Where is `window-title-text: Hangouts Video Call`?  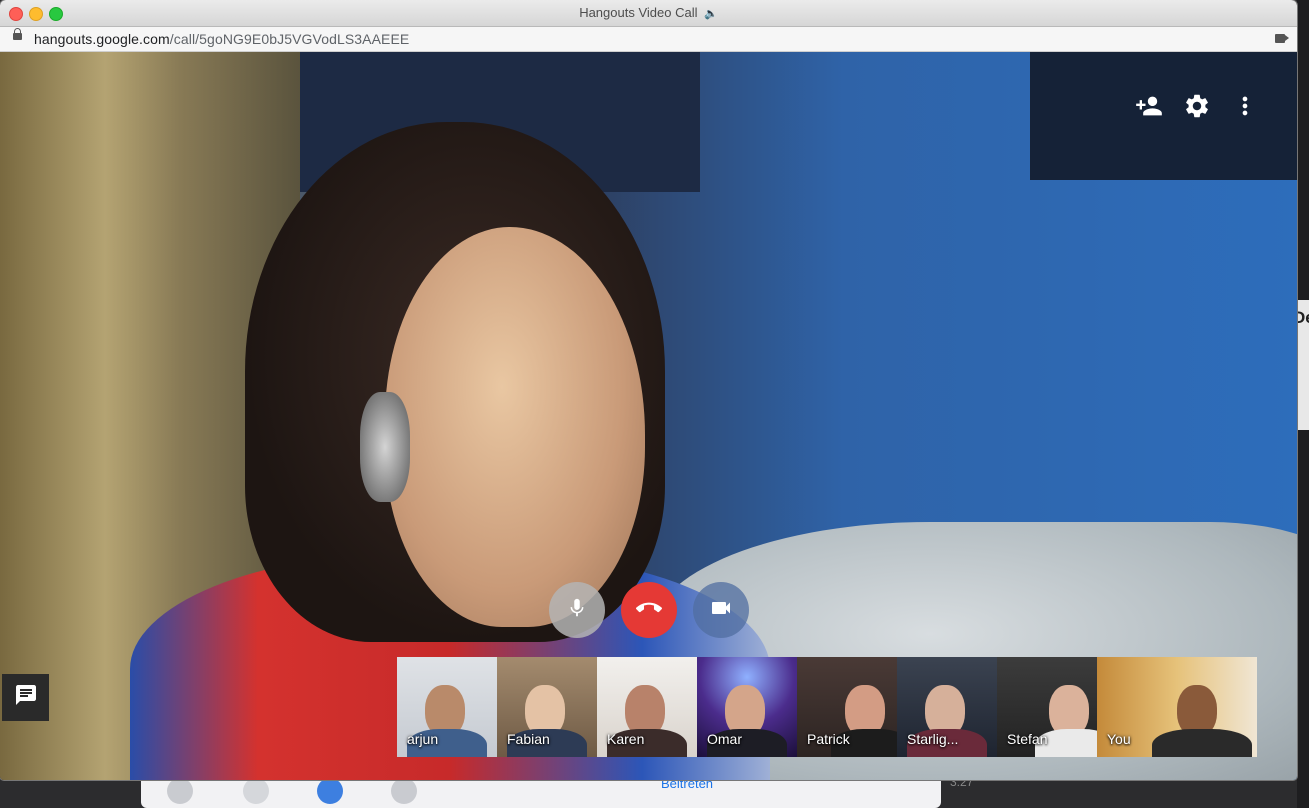 window-title-text: Hangouts Video Call is located at coordinates (638, 12).